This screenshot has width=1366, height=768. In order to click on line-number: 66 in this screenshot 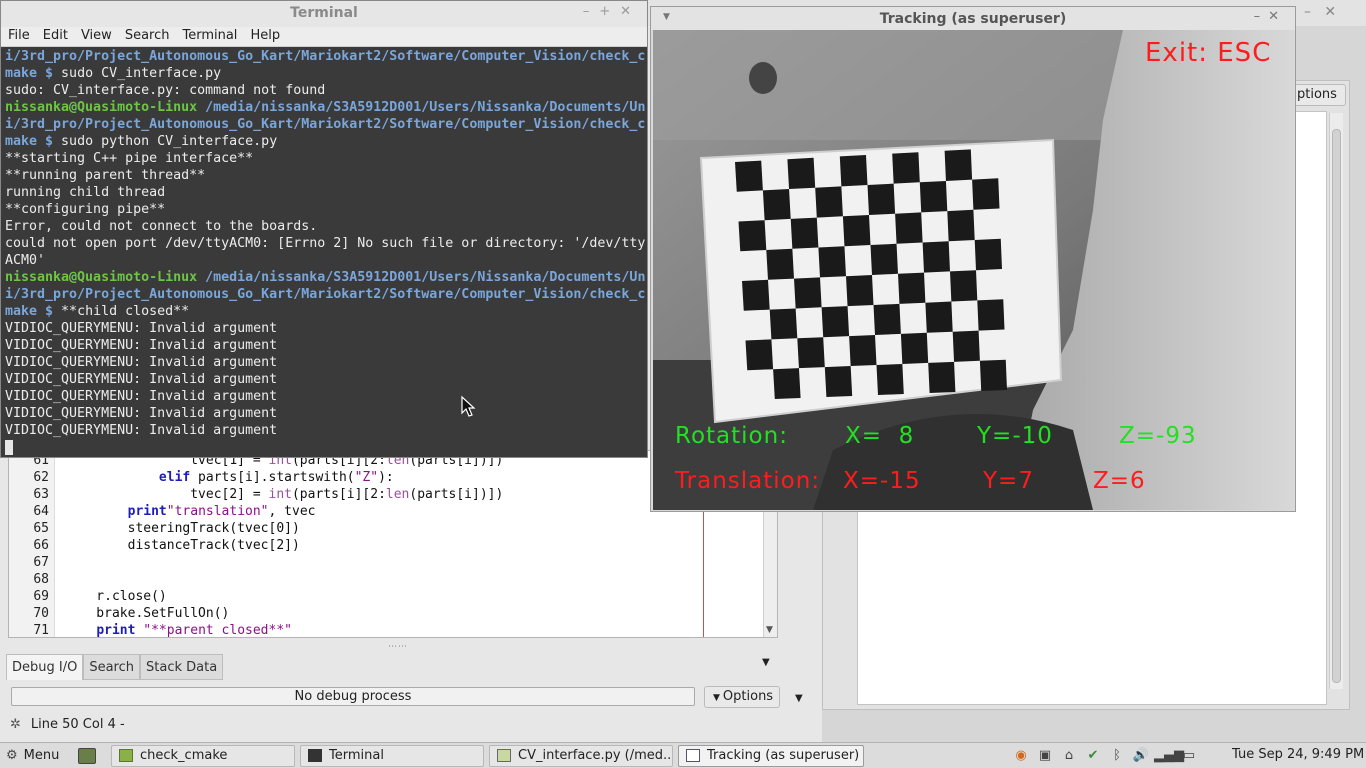, I will do `click(41, 545)`.